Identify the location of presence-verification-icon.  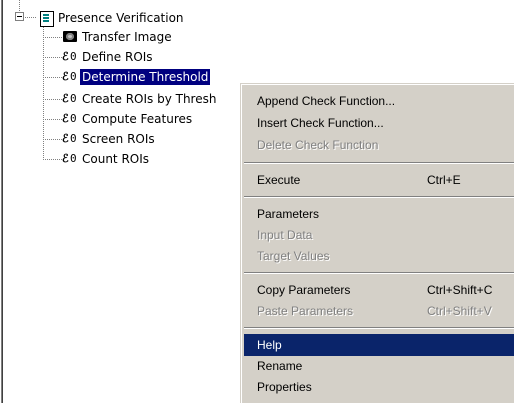
(46, 18).